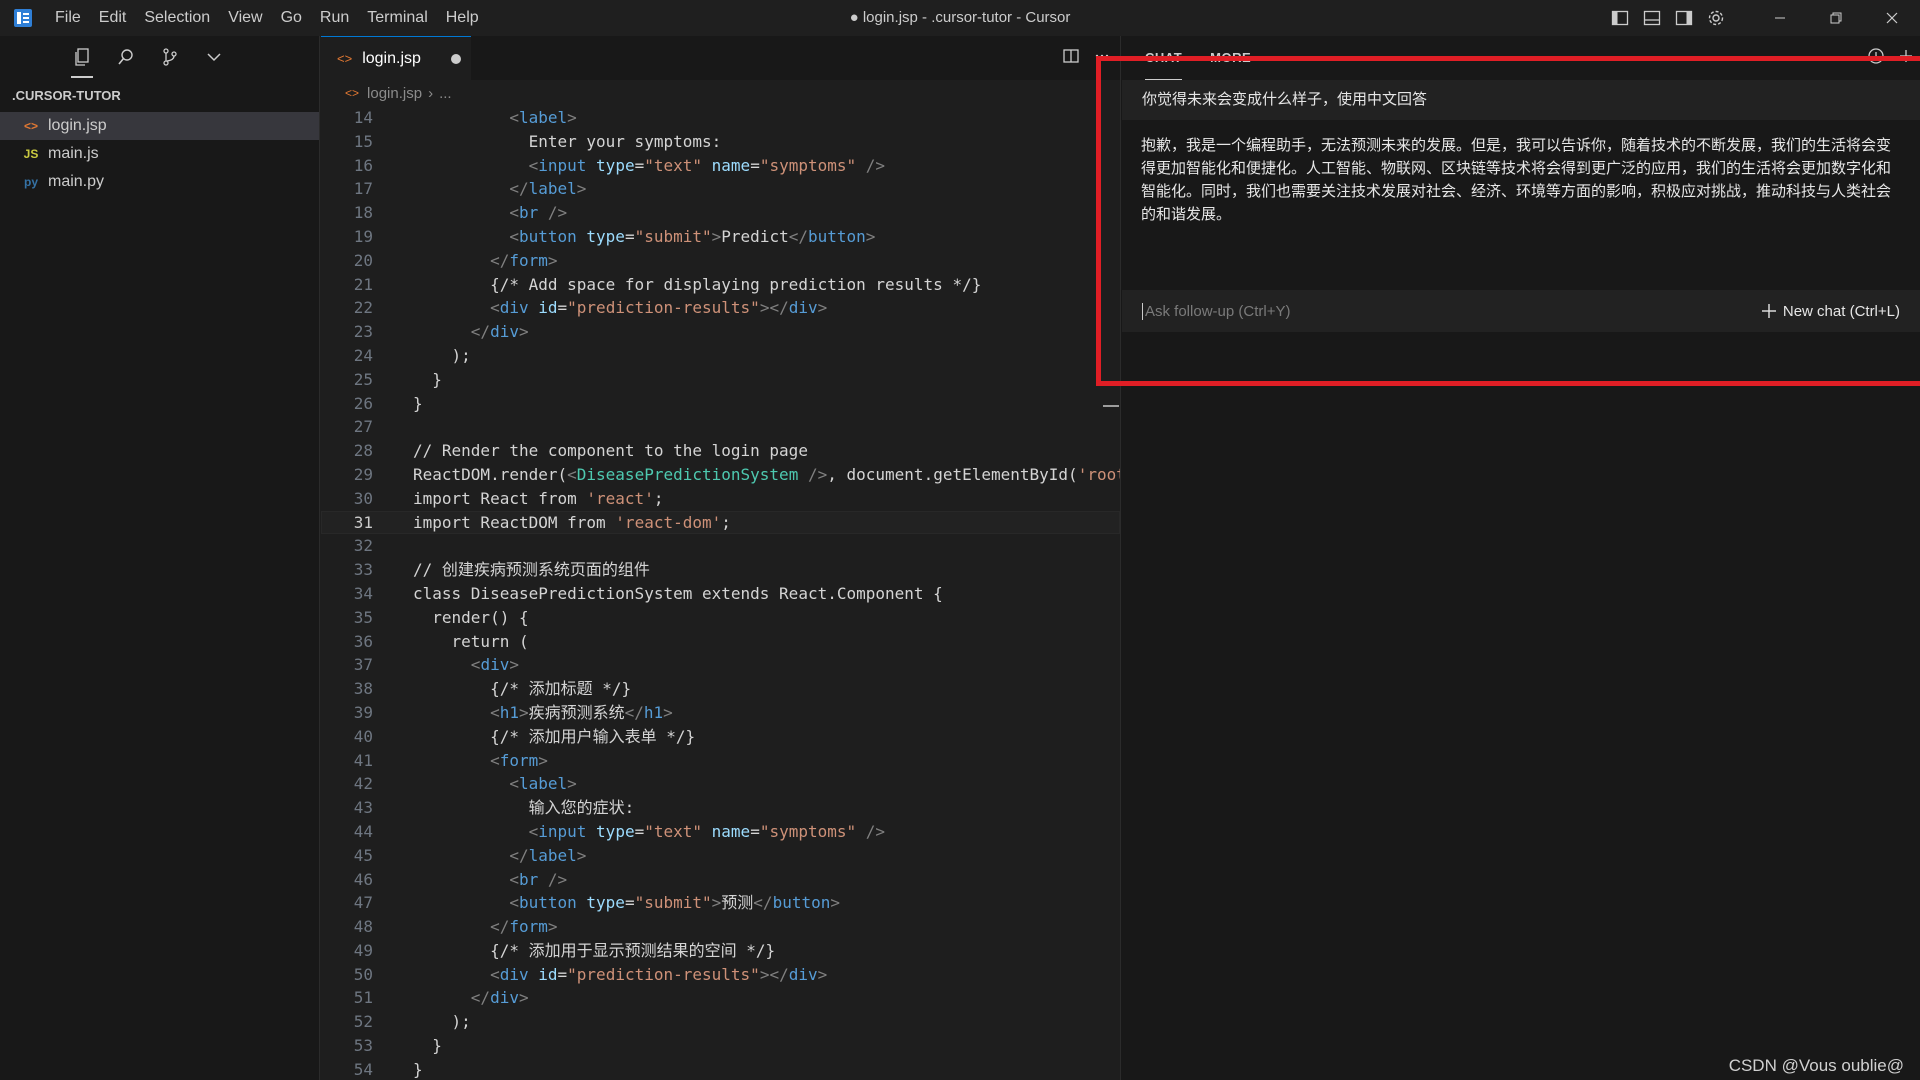 The height and width of the screenshot is (1080, 1920). Describe the element at coordinates (82, 60) in the screenshot. I see `explorer-files-icon` at that location.